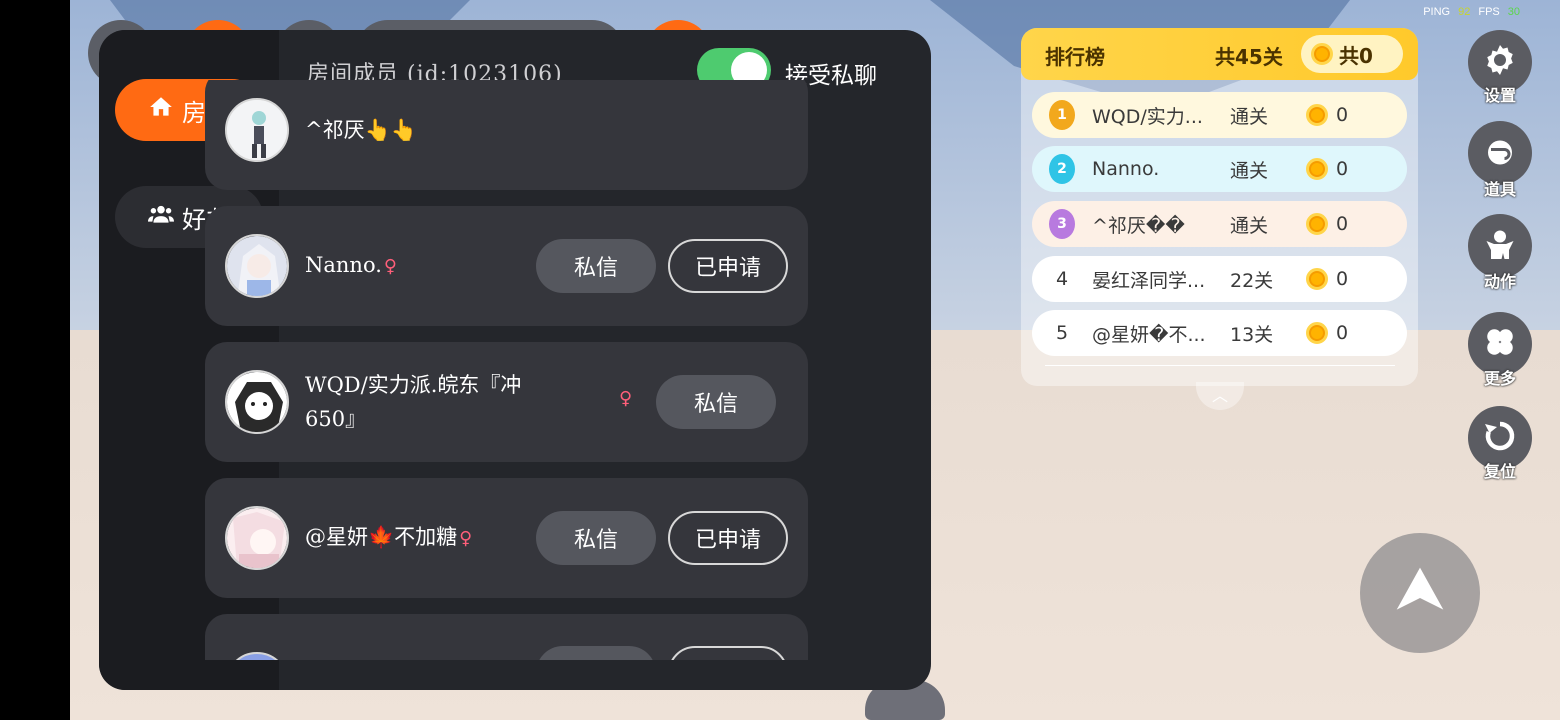 This screenshot has height=720, width=1560. Describe the element at coordinates (1062, 333) in the screenshot. I see `rank: 5` at that location.